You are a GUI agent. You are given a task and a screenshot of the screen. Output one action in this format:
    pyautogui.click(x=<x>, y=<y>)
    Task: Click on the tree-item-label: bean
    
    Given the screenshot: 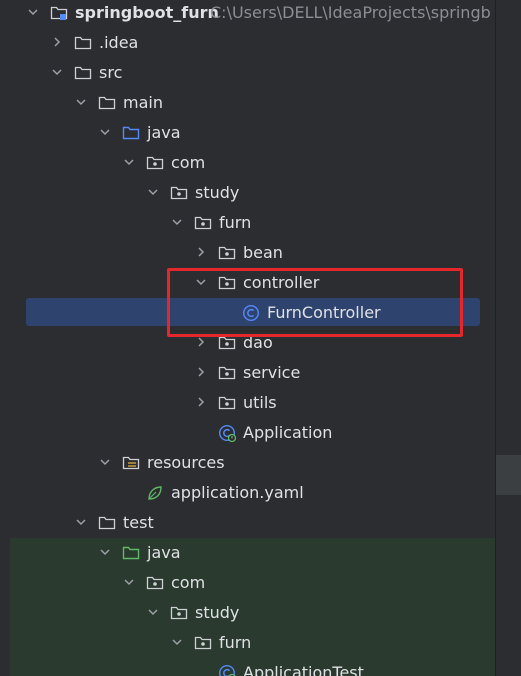 What is the action you would take?
    pyautogui.click(x=263, y=252)
    